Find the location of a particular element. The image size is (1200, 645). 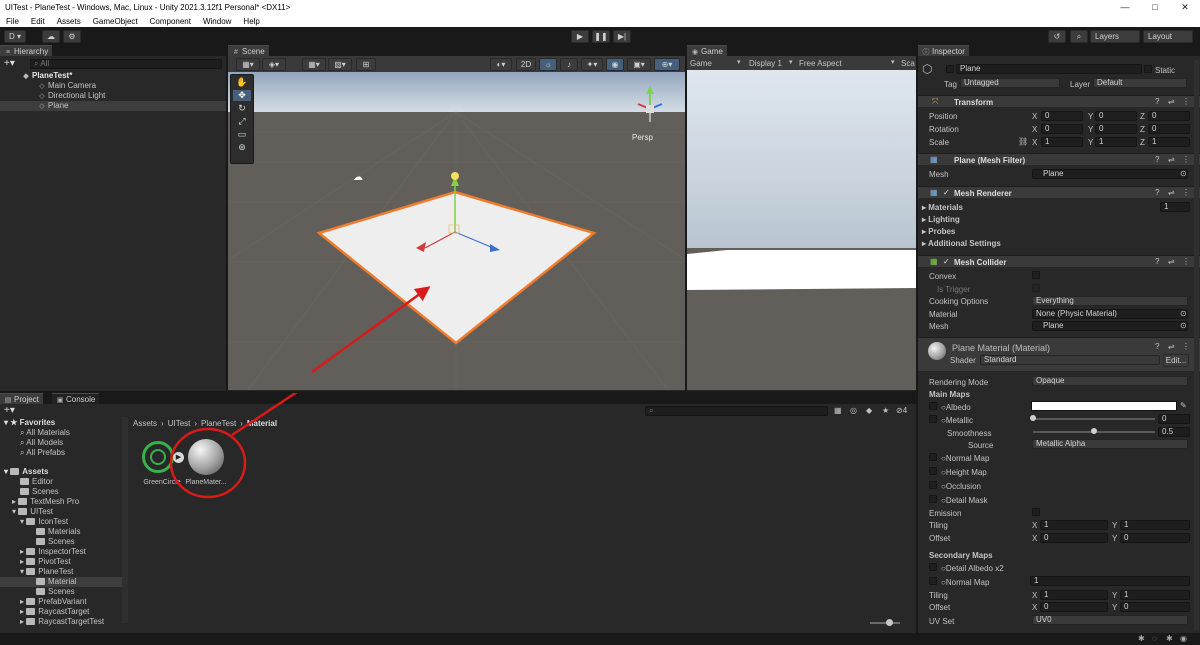

hierarchy-item-main-camera: ◇ Main Camera is located at coordinates (67, 86).